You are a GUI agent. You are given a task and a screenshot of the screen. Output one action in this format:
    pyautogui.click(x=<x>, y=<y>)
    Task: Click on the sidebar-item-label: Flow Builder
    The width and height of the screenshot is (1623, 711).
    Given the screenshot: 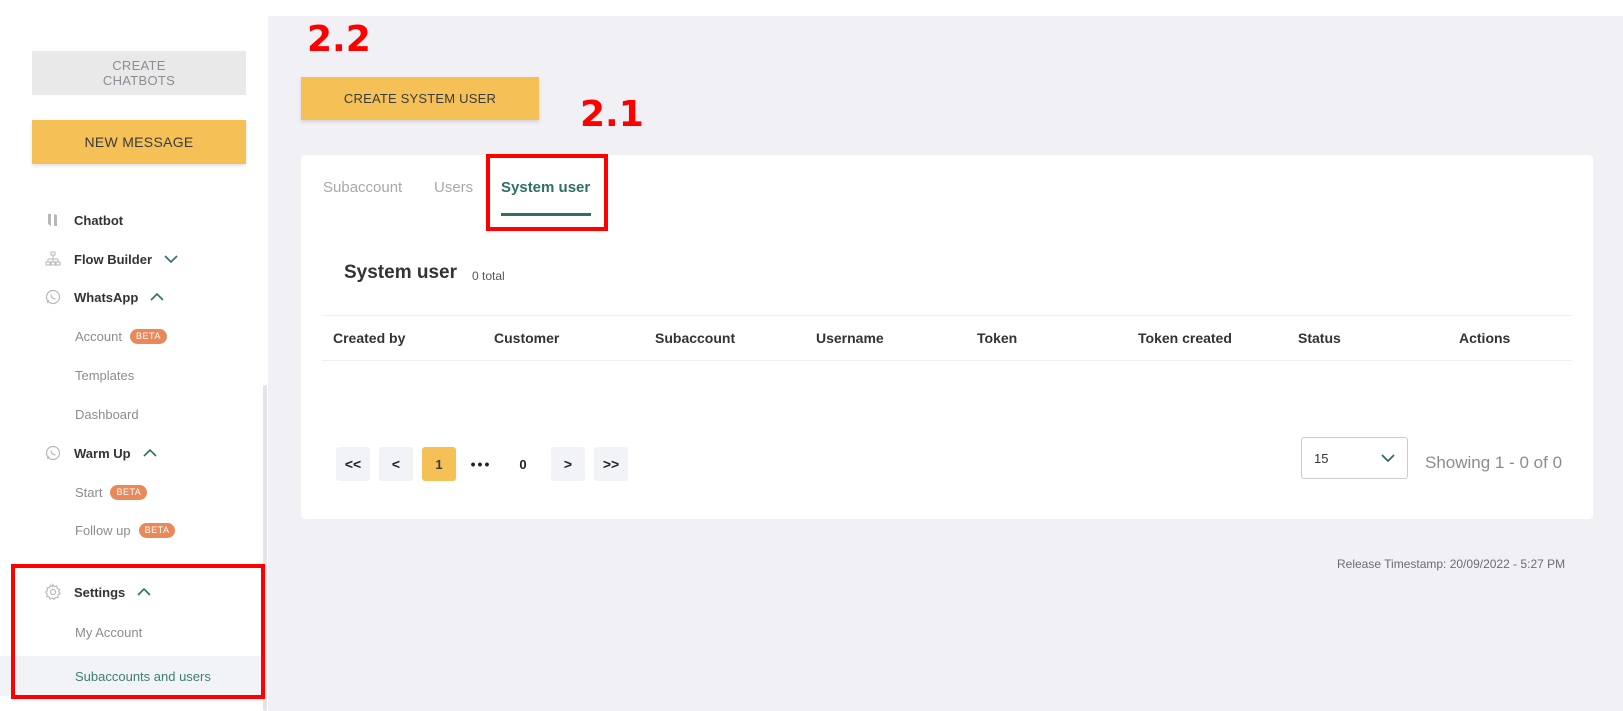 What is the action you would take?
    pyautogui.click(x=113, y=259)
    